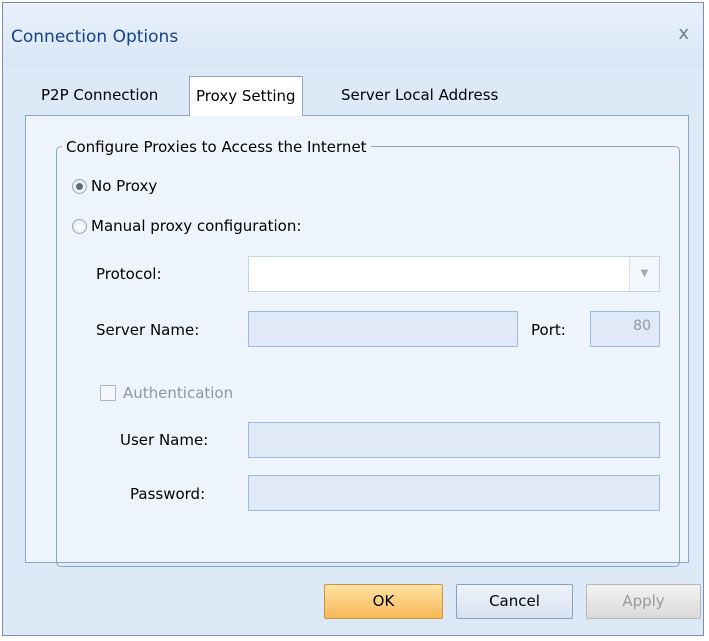  Describe the element at coordinates (514, 601) in the screenshot. I see `cancel-button: Cancel` at that location.